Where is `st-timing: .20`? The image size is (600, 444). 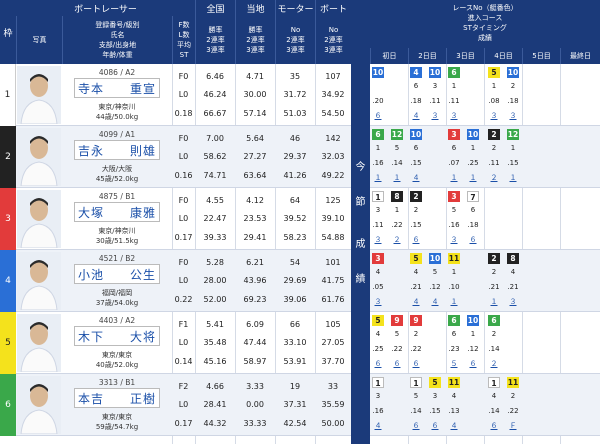
st-timing: .20 is located at coordinates (378, 101).